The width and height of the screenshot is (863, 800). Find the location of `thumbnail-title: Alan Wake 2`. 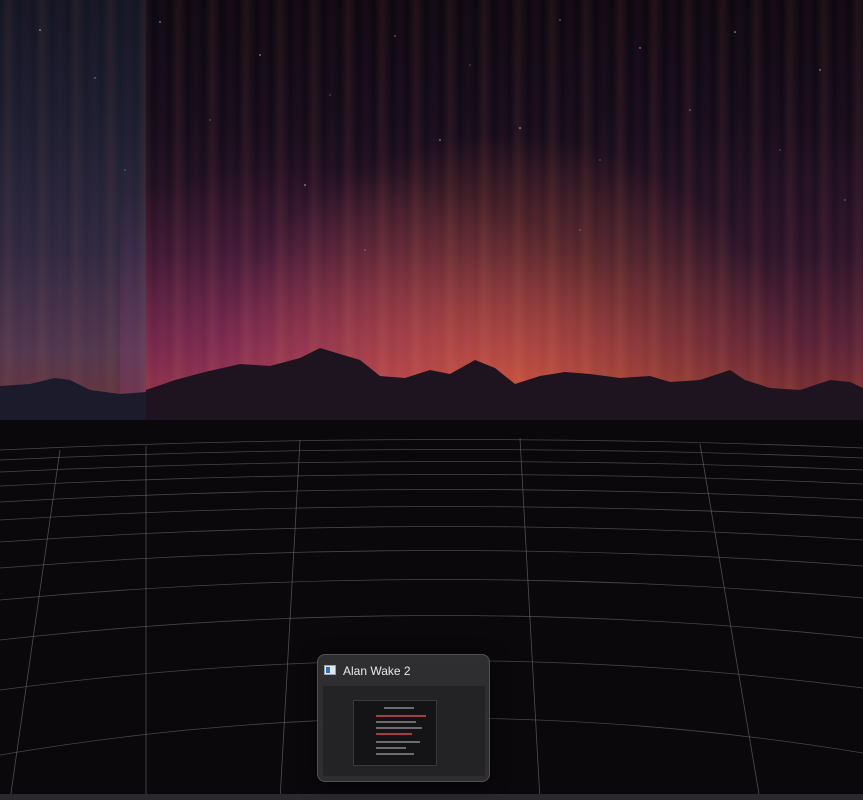

thumbnail-title: Alan Wake 2 is located at coordinates (377, 671).